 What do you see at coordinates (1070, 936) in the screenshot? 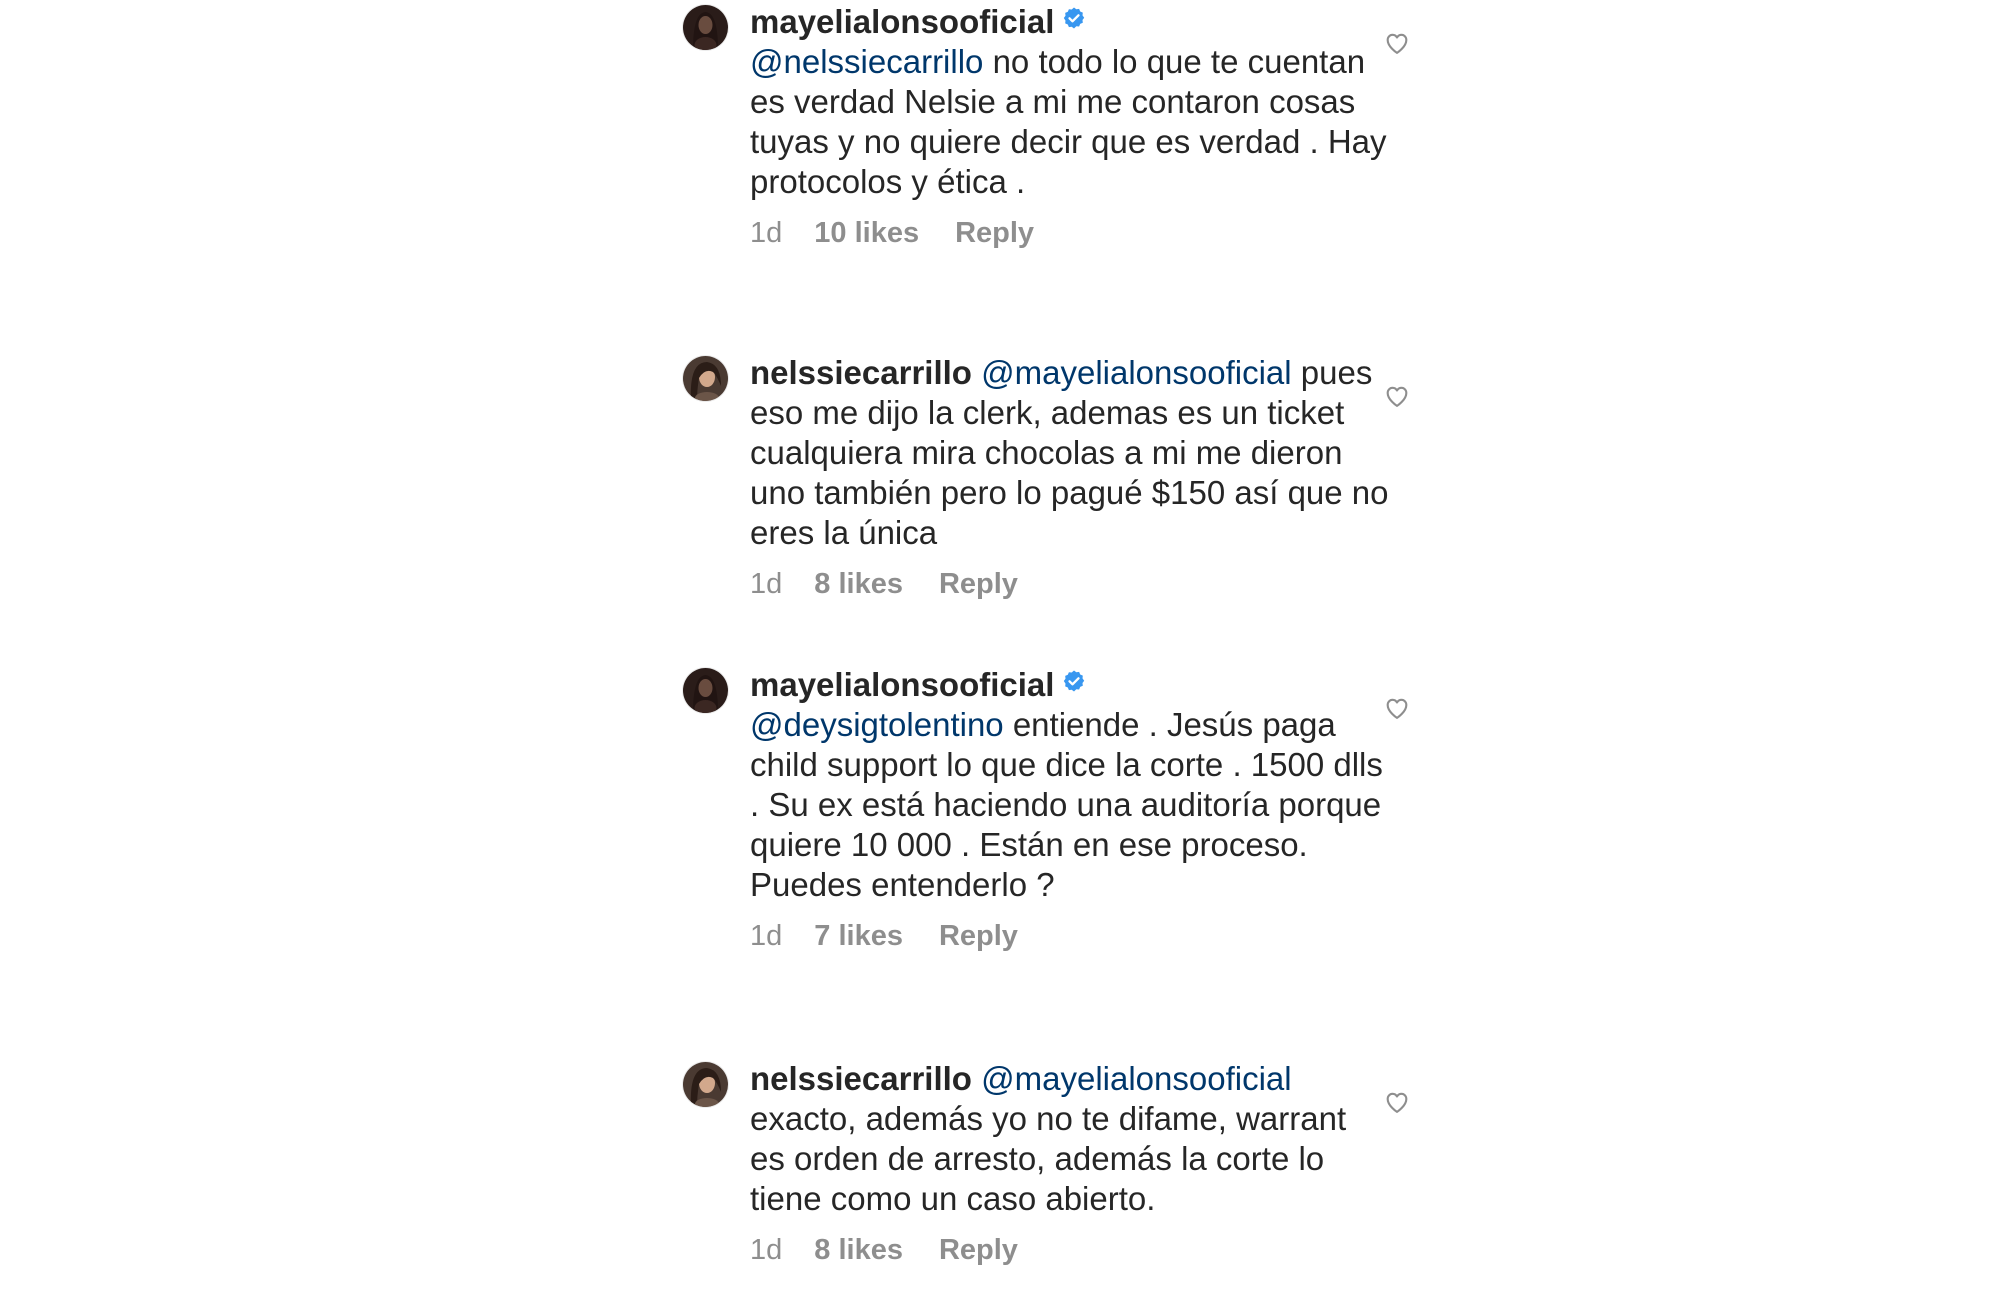
I see `comment-meta: 1d 7 likes Reply` at bounding box center [1070, 936].